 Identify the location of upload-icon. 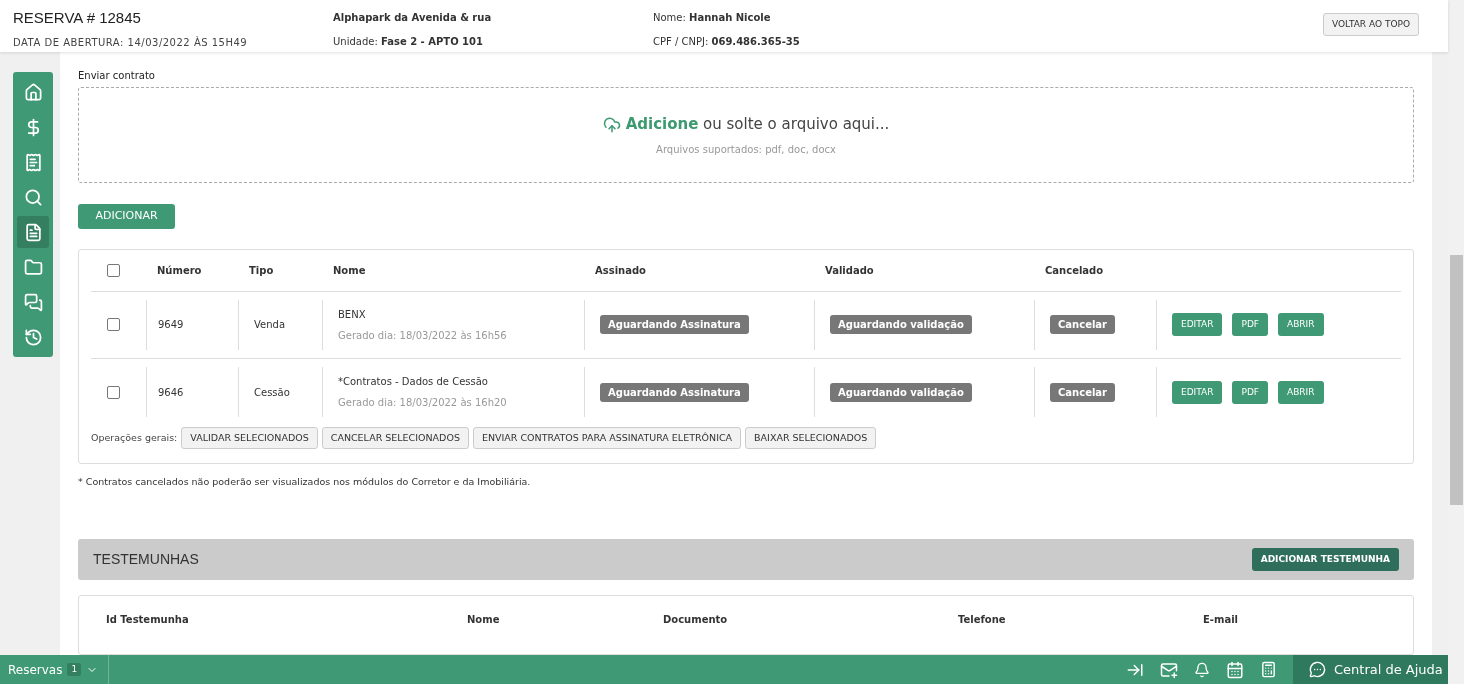
(611, 124).